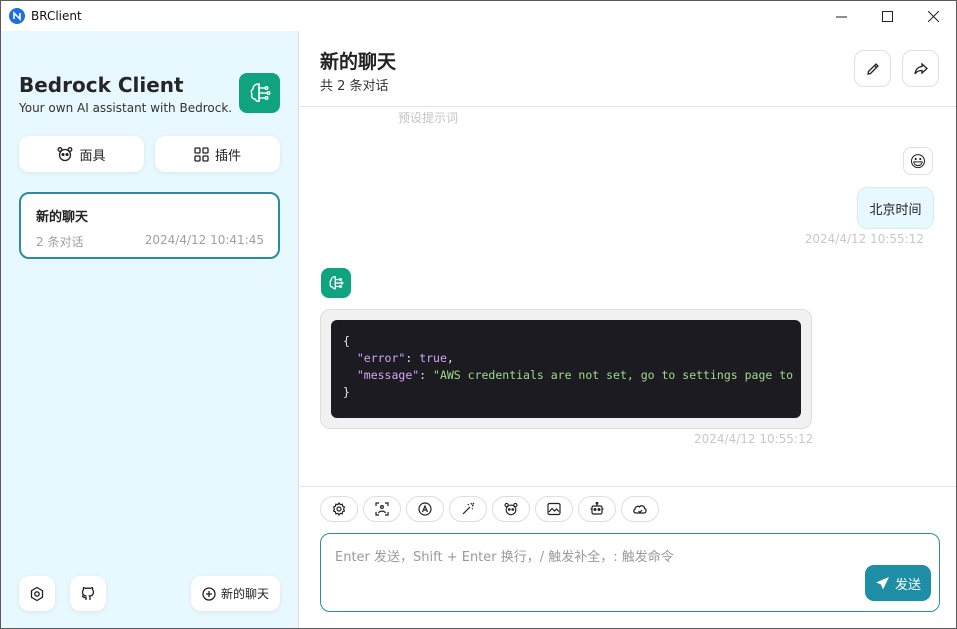 The width and height of the screenshot is (957, 629). I want to click on send-button-label: 发送, so click(907, 585).